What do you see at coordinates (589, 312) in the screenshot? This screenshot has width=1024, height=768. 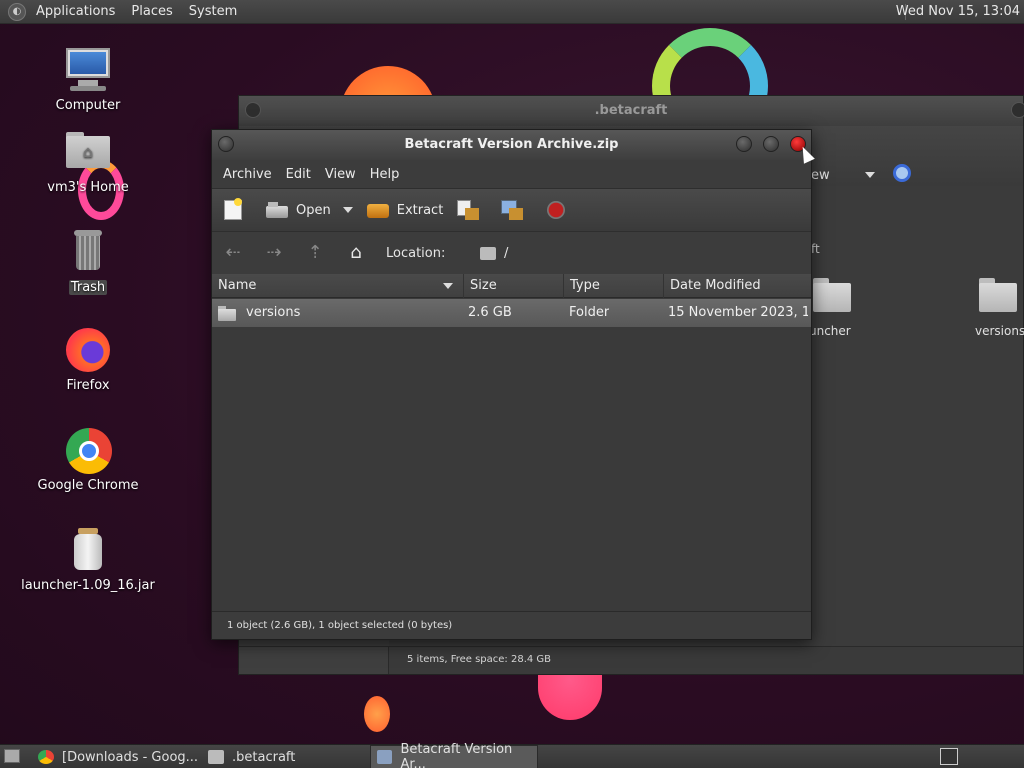 I see `cell-type: Folder` at bounding box center [589, 312].